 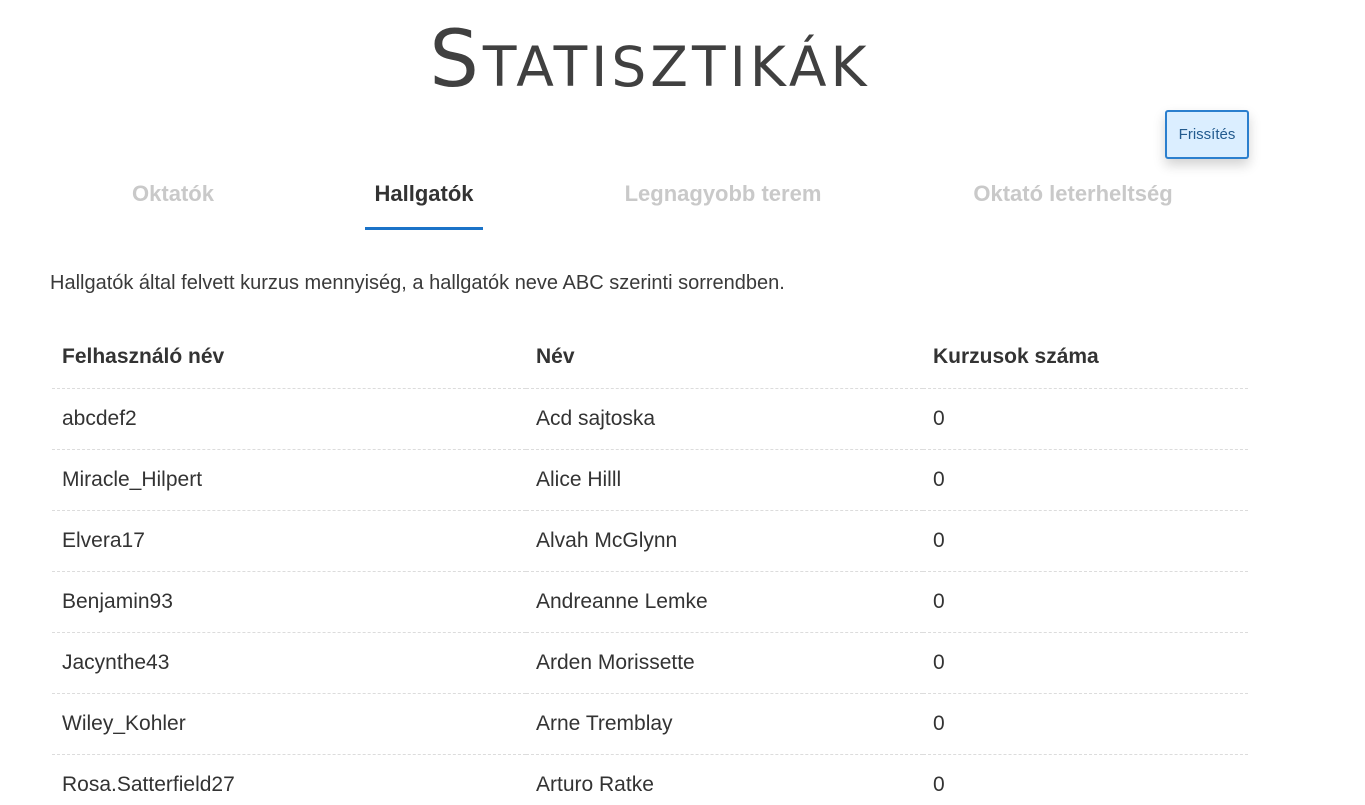 What do you see at coordinates (724, 480) in the screenshot?
I see `cell-name: Alice Hilll` at bounding box center [724, 480].